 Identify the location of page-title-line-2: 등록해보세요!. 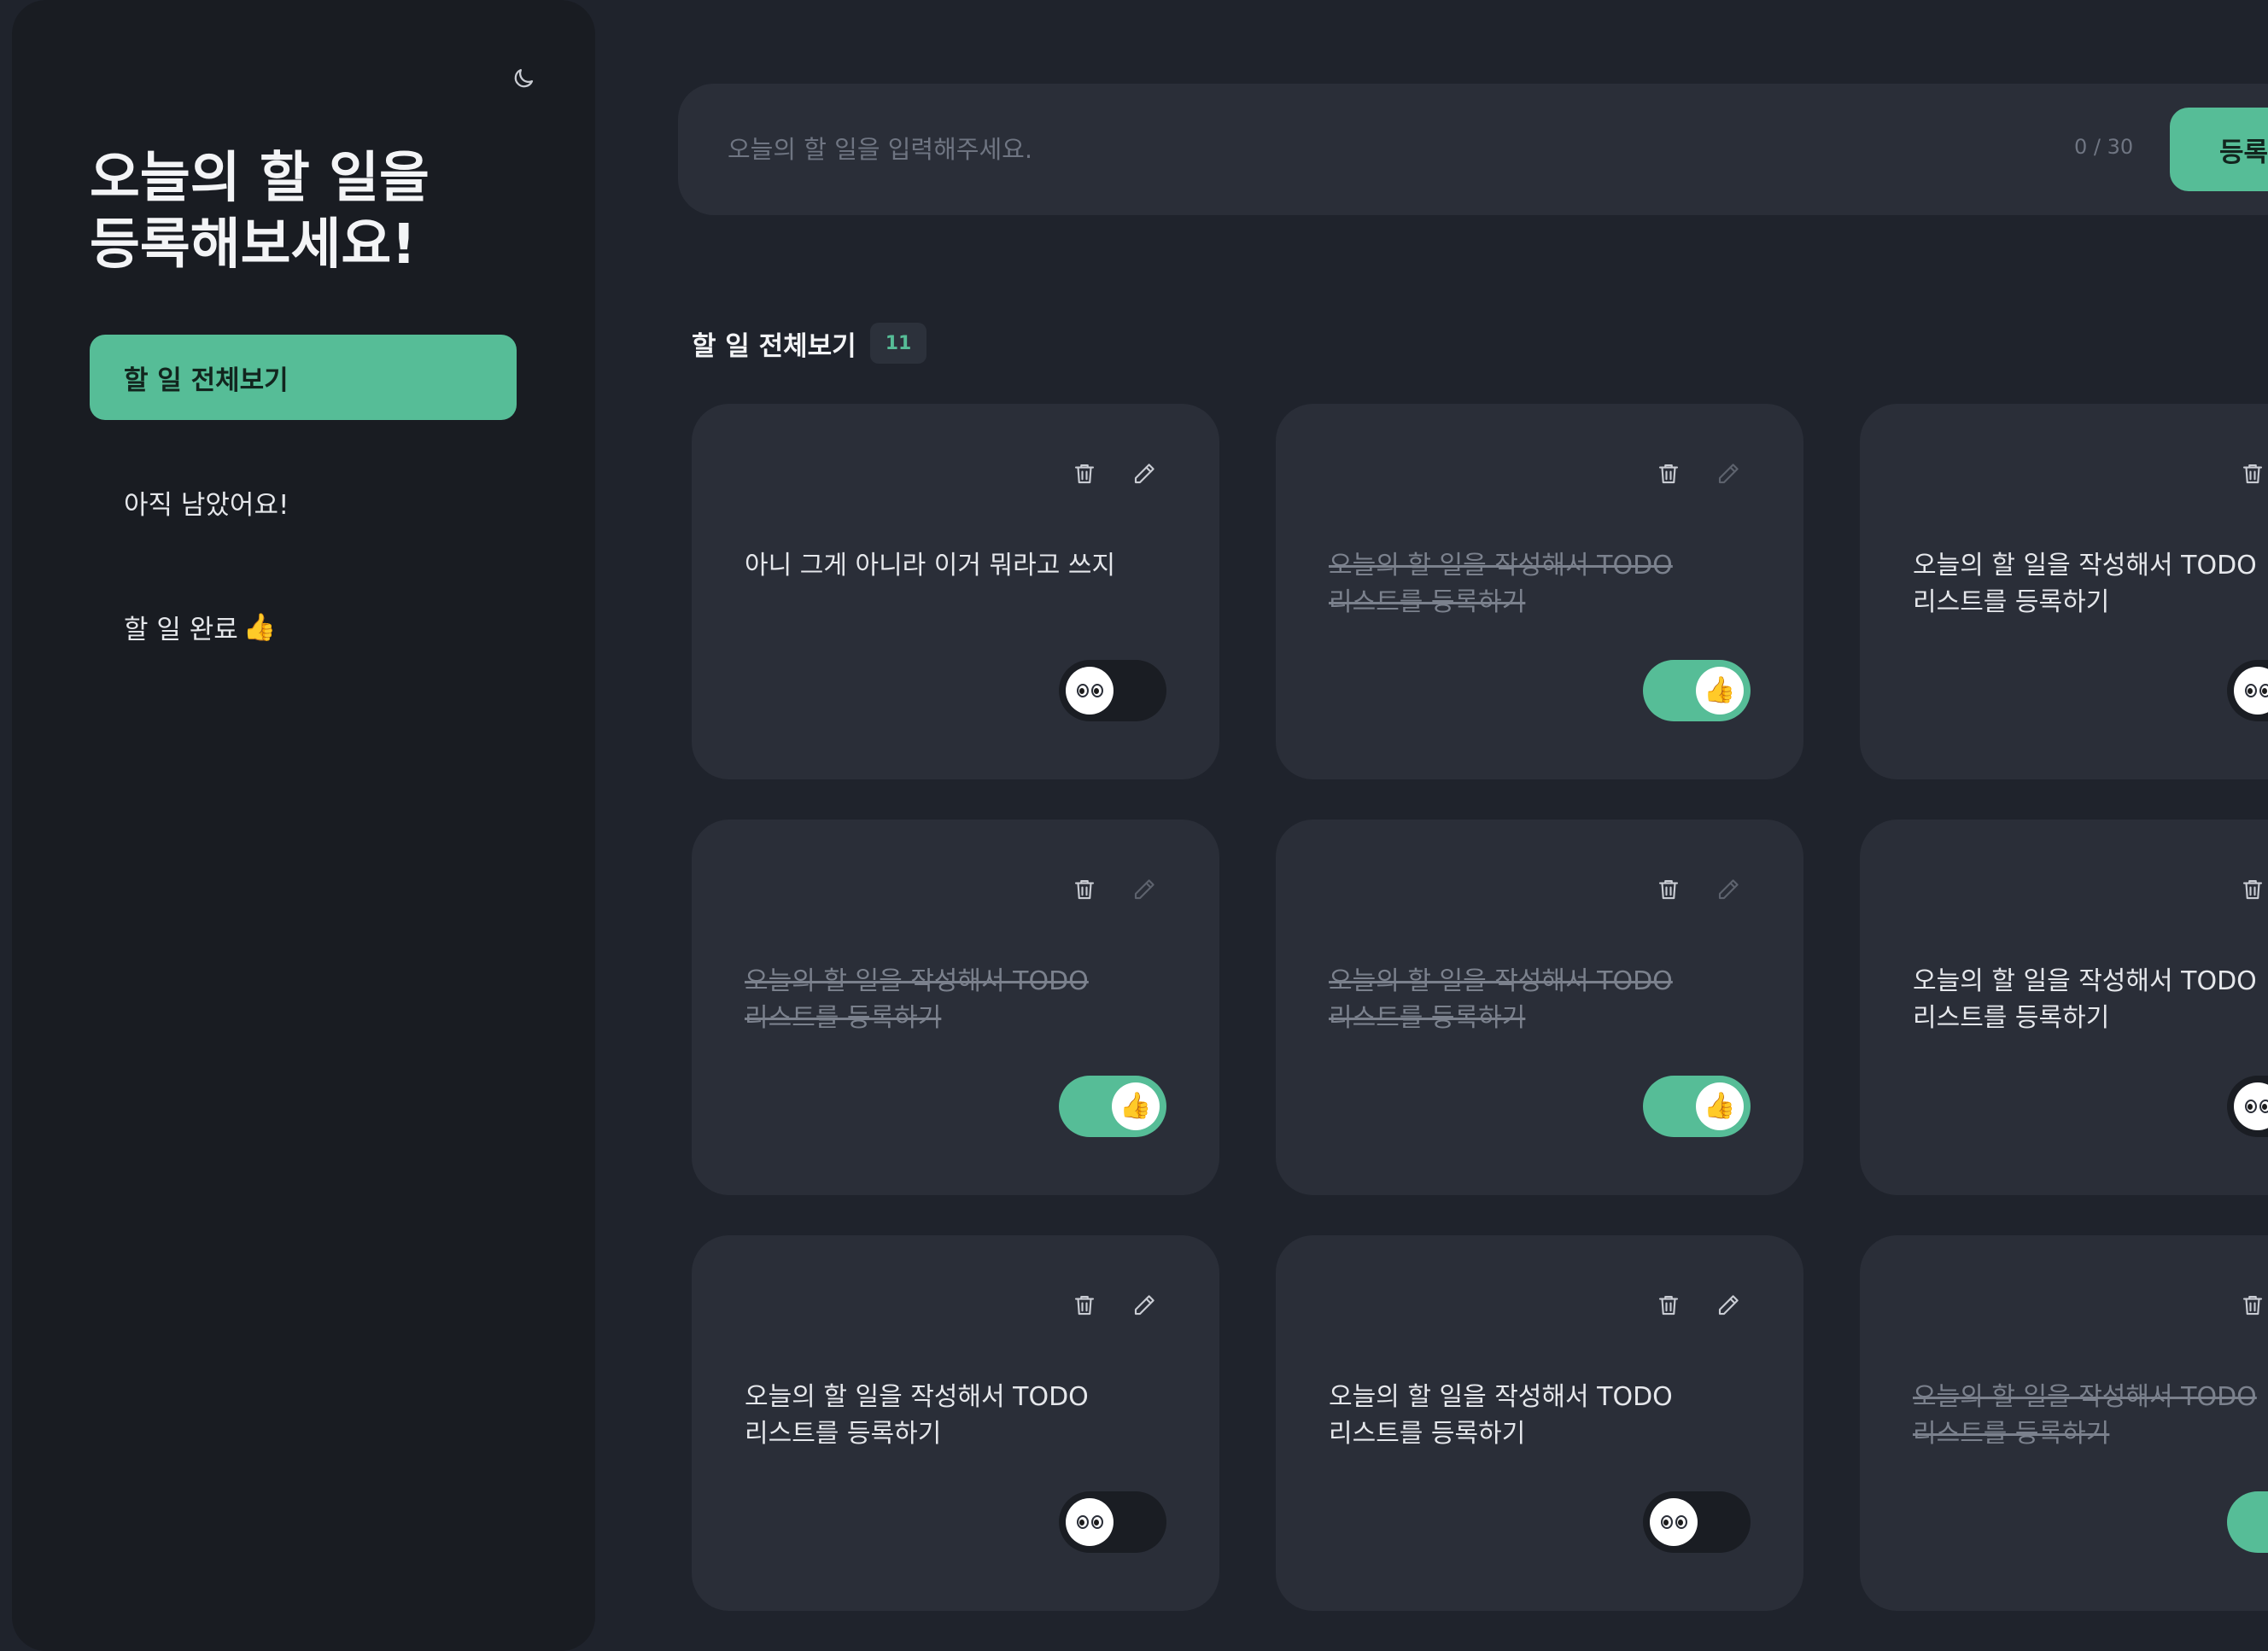
(253, 245).